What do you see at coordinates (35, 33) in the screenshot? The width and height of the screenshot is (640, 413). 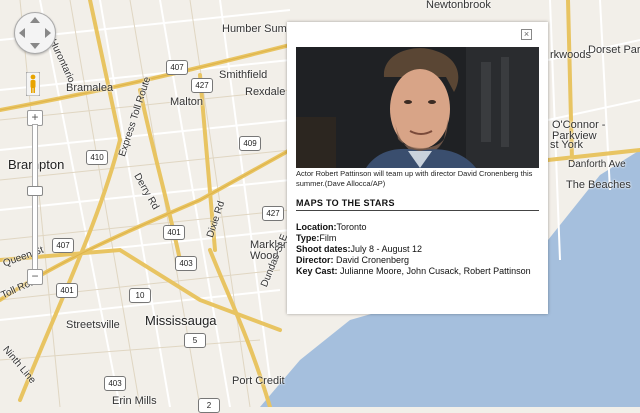 I see `pan-control` at bounding box center [35, 33].